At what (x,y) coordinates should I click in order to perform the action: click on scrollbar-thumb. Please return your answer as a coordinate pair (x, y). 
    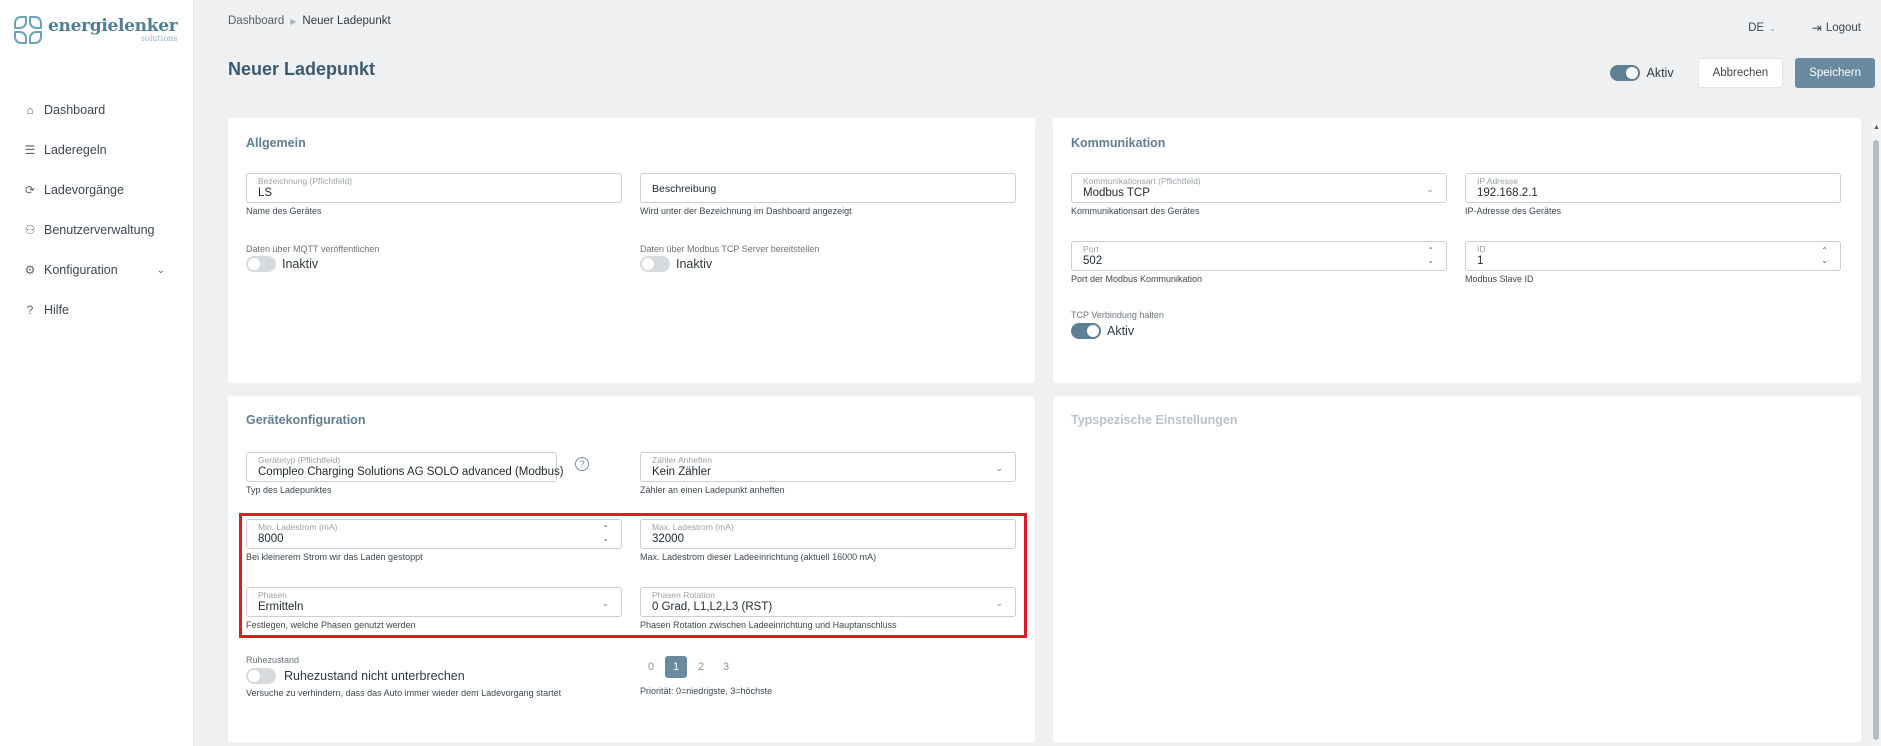
    Looking at the image, I should click on (1876, 440).